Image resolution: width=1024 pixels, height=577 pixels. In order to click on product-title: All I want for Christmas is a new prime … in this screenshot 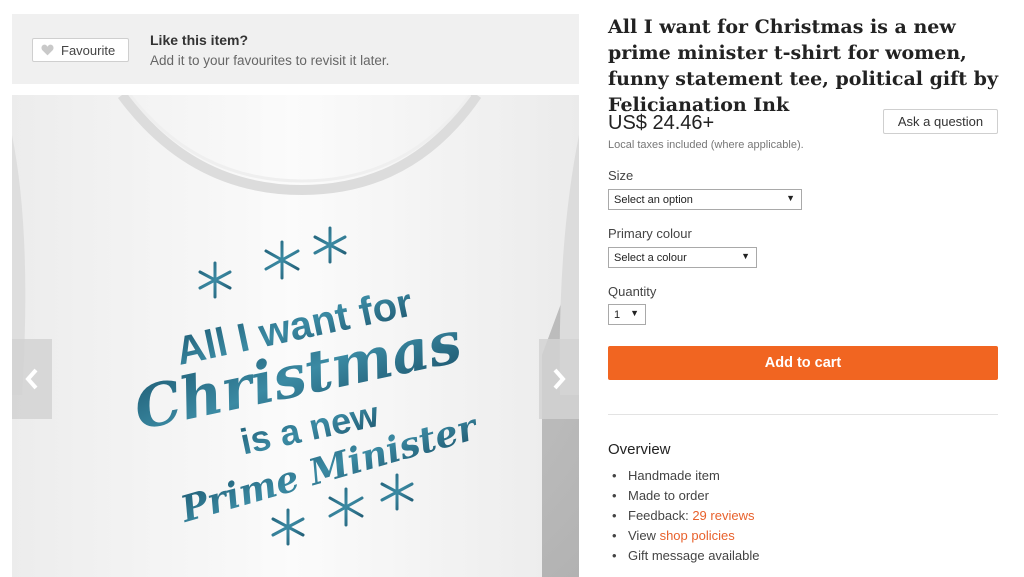, I will do `click(803, 66)`.